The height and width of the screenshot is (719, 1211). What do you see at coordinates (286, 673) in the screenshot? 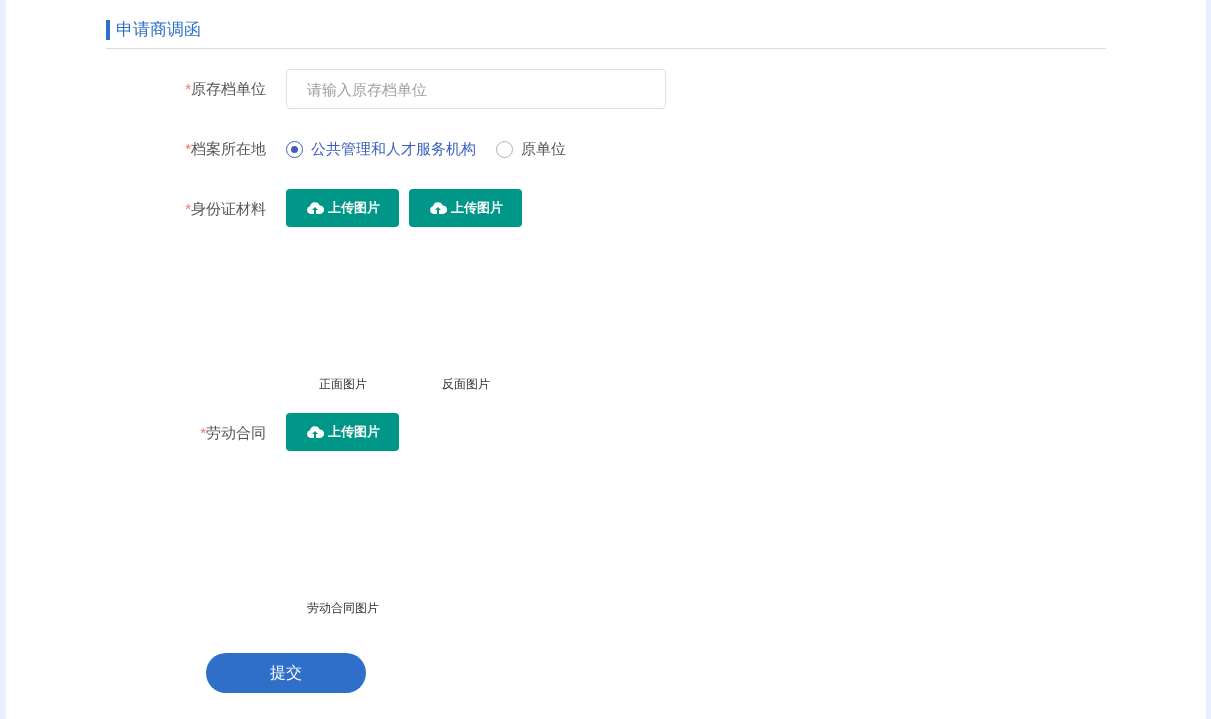
I see `submit-button: 提交` at bounding box center [286, 673].